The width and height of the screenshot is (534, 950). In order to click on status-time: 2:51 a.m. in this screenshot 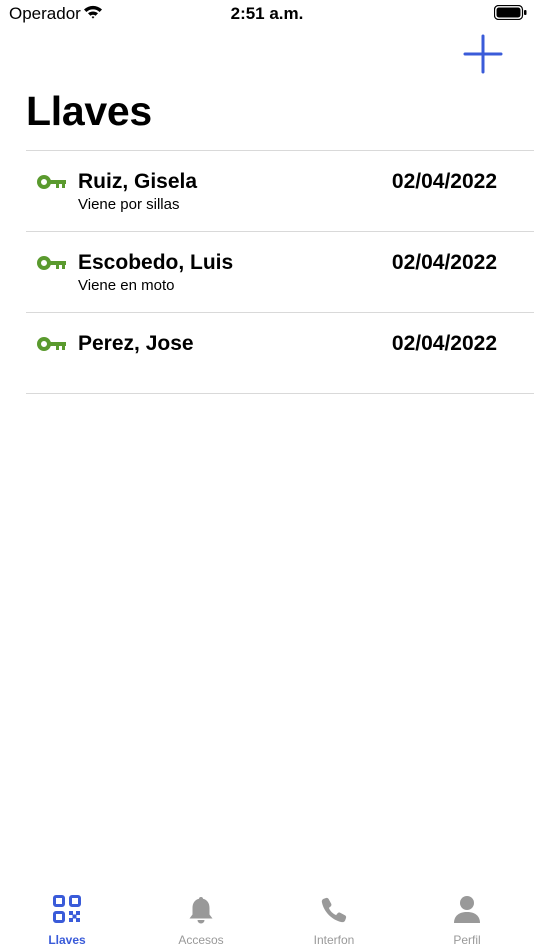, I will do `click(267, 13)`.